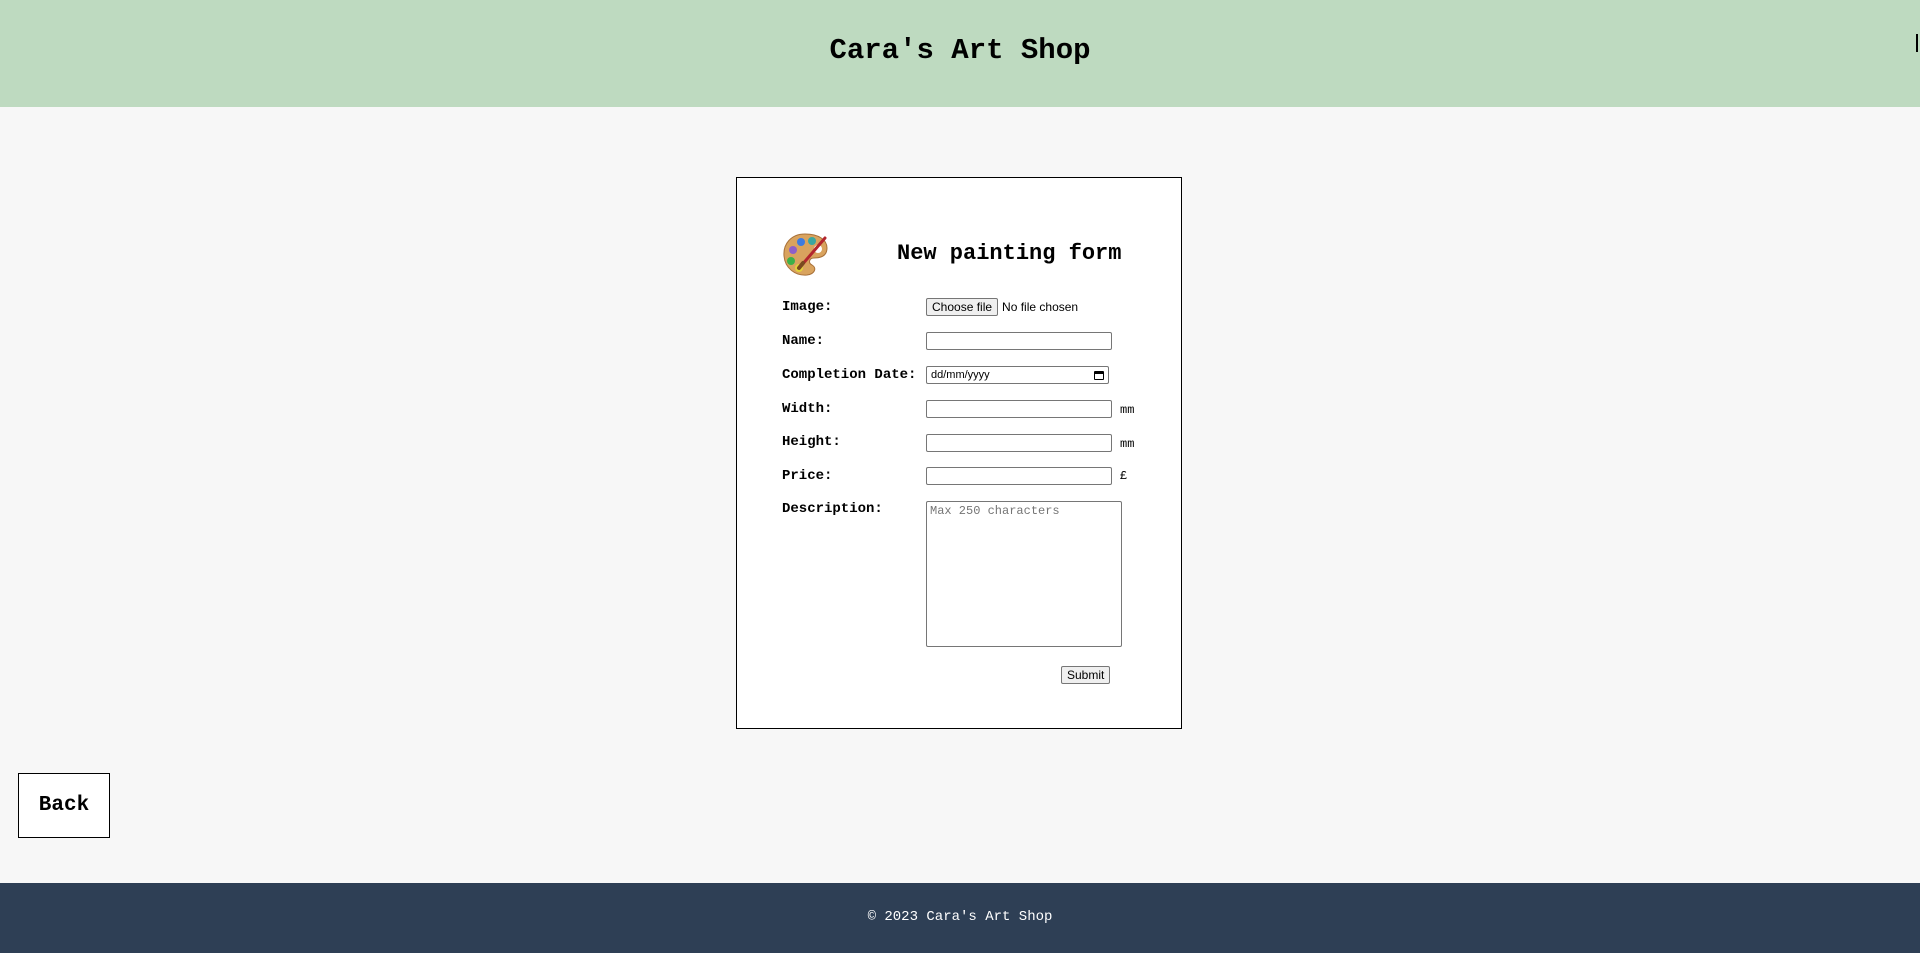 This screenshot has width=1920, height=953. What do you see at coordinates (1086, 675) in the screenshot?
I see `submit-button: Submit` at bounding box center [1086, 675].